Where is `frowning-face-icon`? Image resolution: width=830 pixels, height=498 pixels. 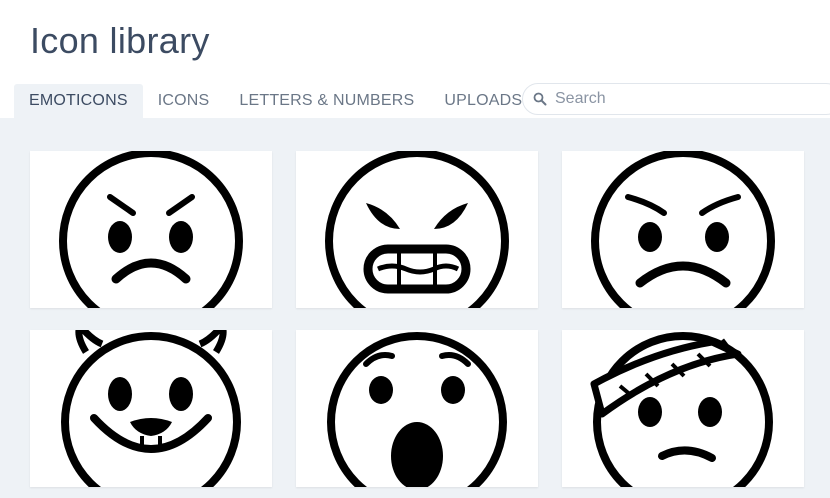 frowning-face-icon is located at coordinates (683, 229).